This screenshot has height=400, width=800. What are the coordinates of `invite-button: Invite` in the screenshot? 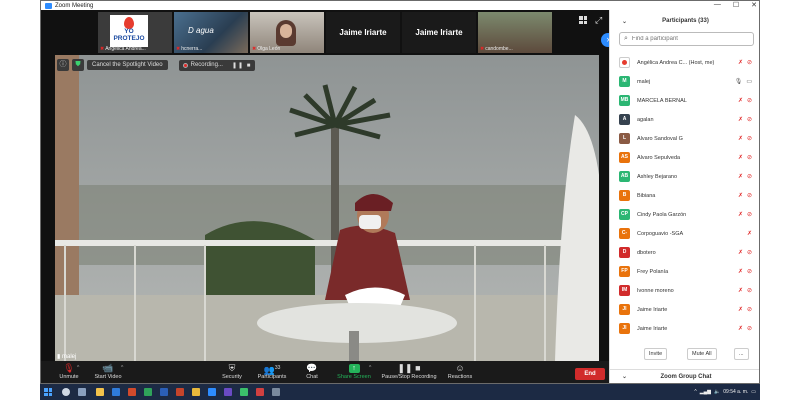 It's located at (656, 354).